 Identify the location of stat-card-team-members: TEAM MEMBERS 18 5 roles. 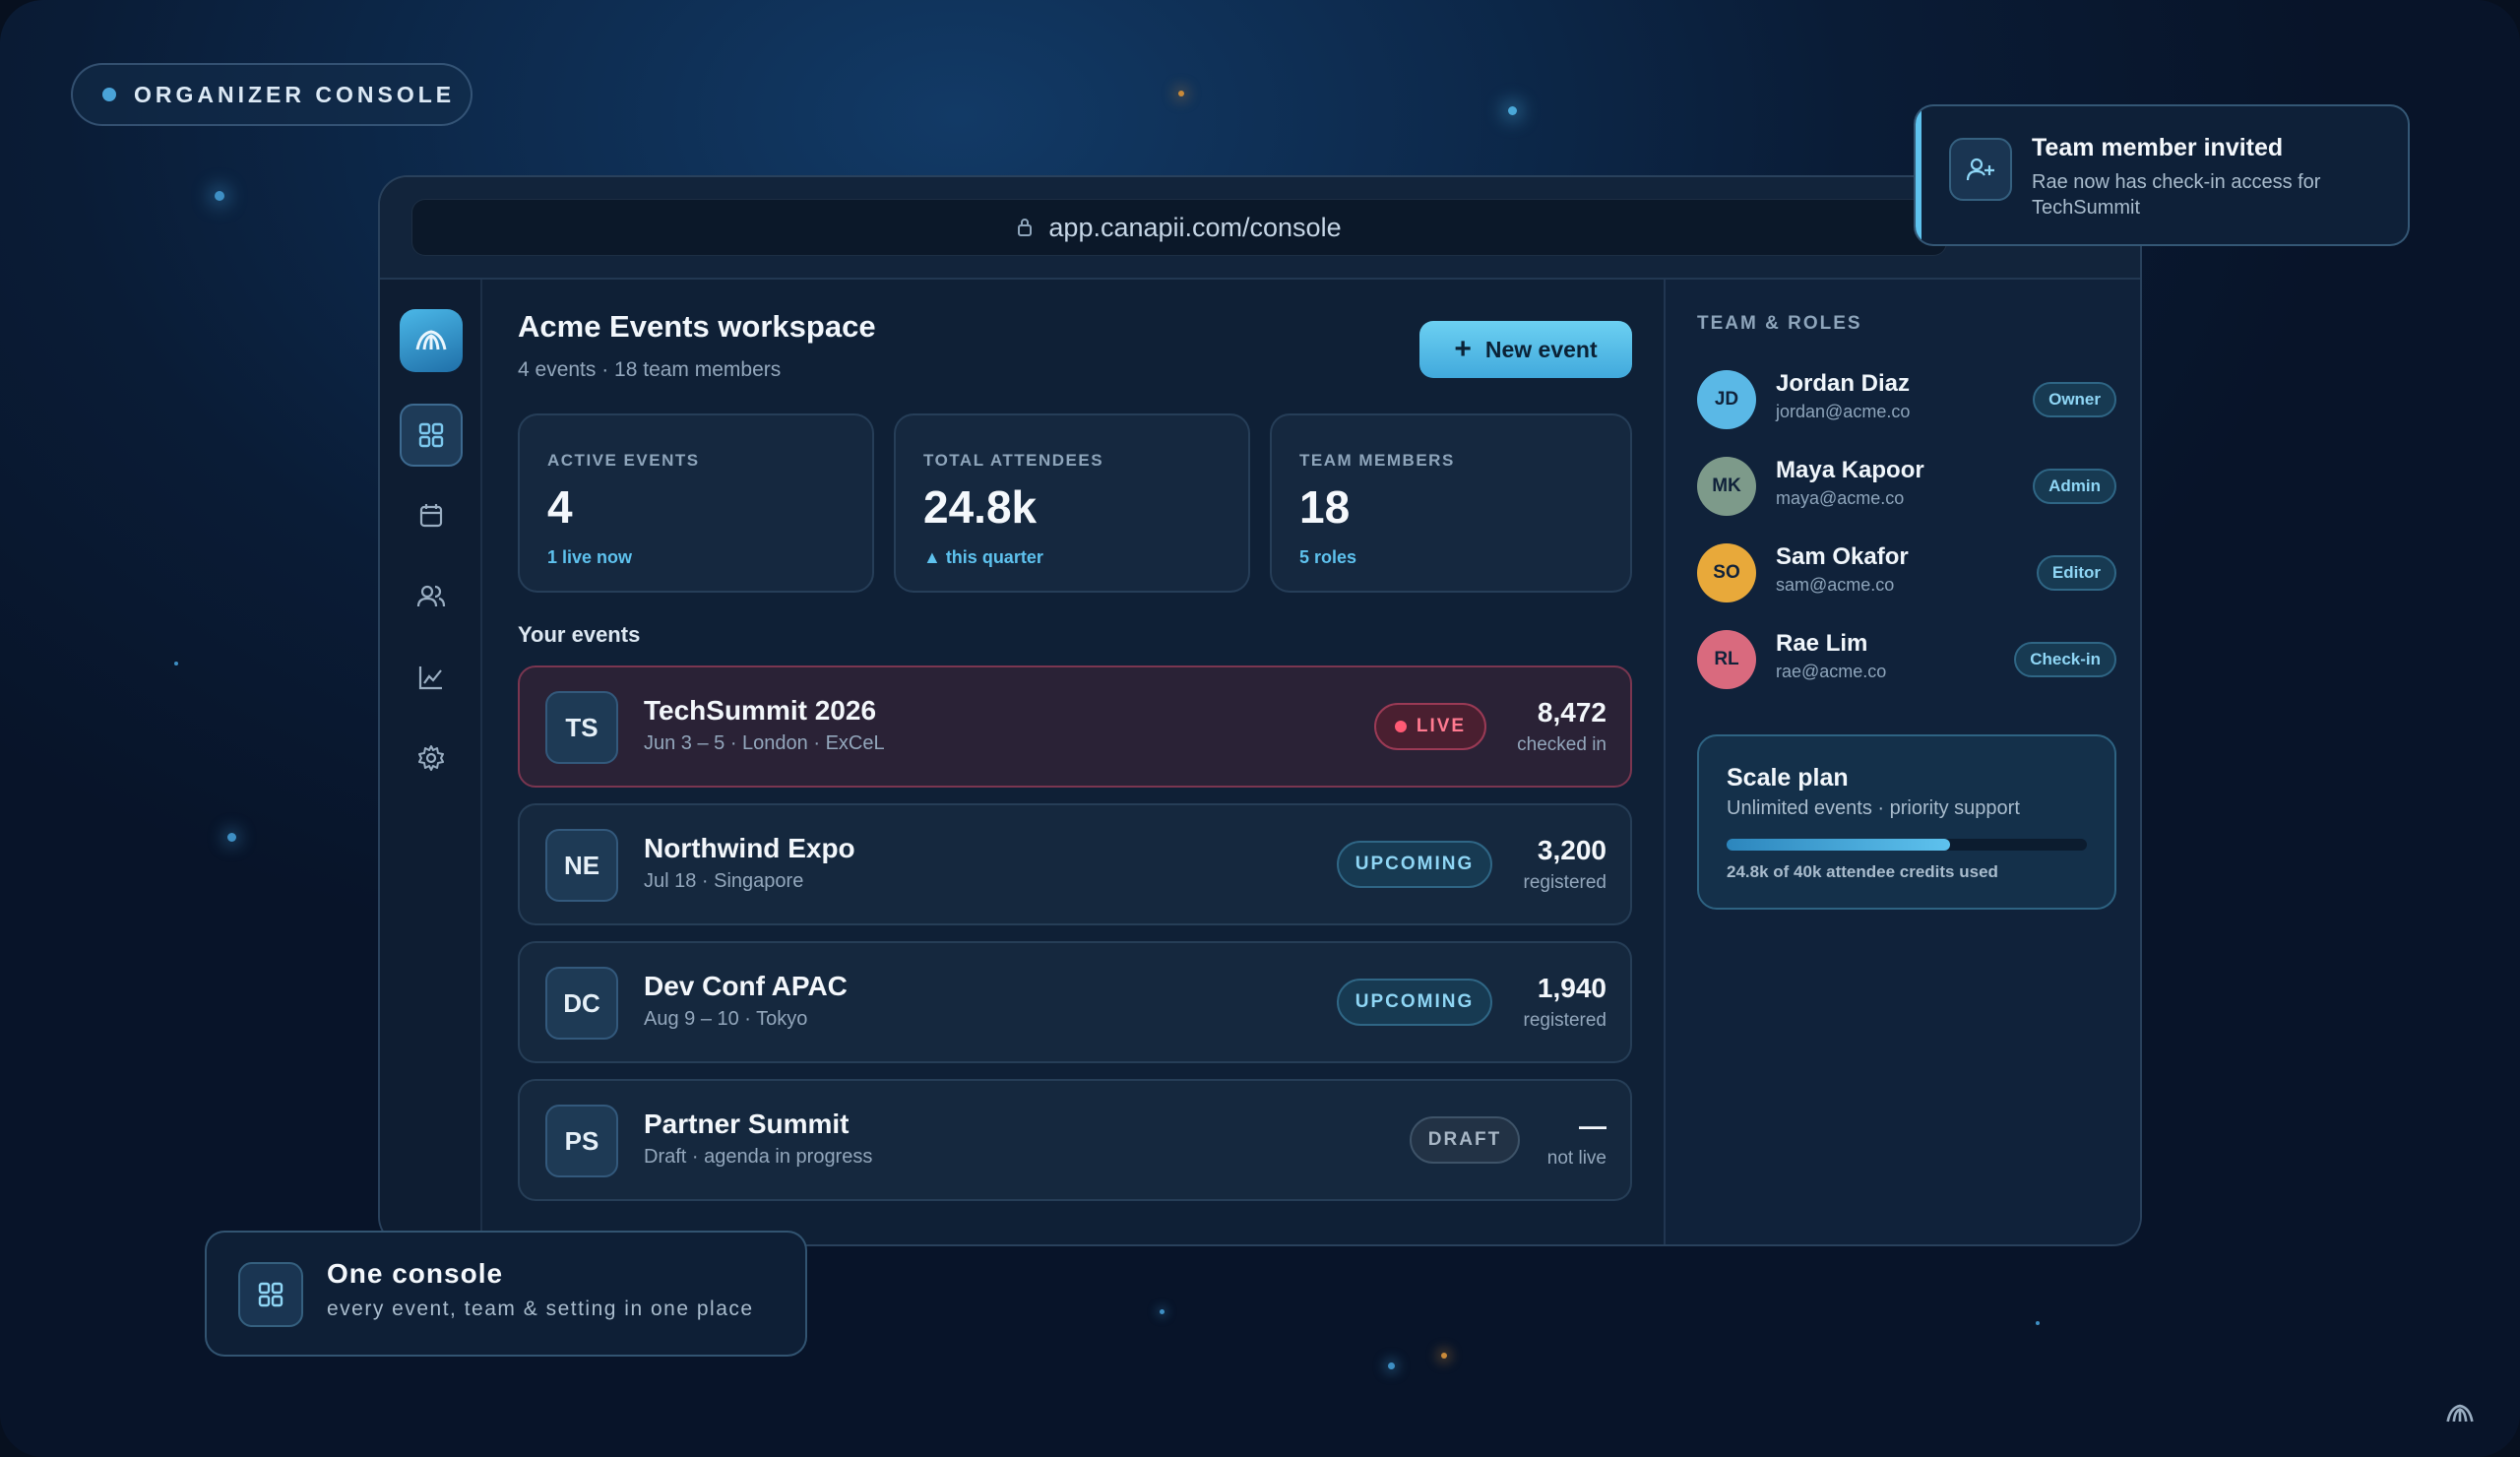
(1451, 503).